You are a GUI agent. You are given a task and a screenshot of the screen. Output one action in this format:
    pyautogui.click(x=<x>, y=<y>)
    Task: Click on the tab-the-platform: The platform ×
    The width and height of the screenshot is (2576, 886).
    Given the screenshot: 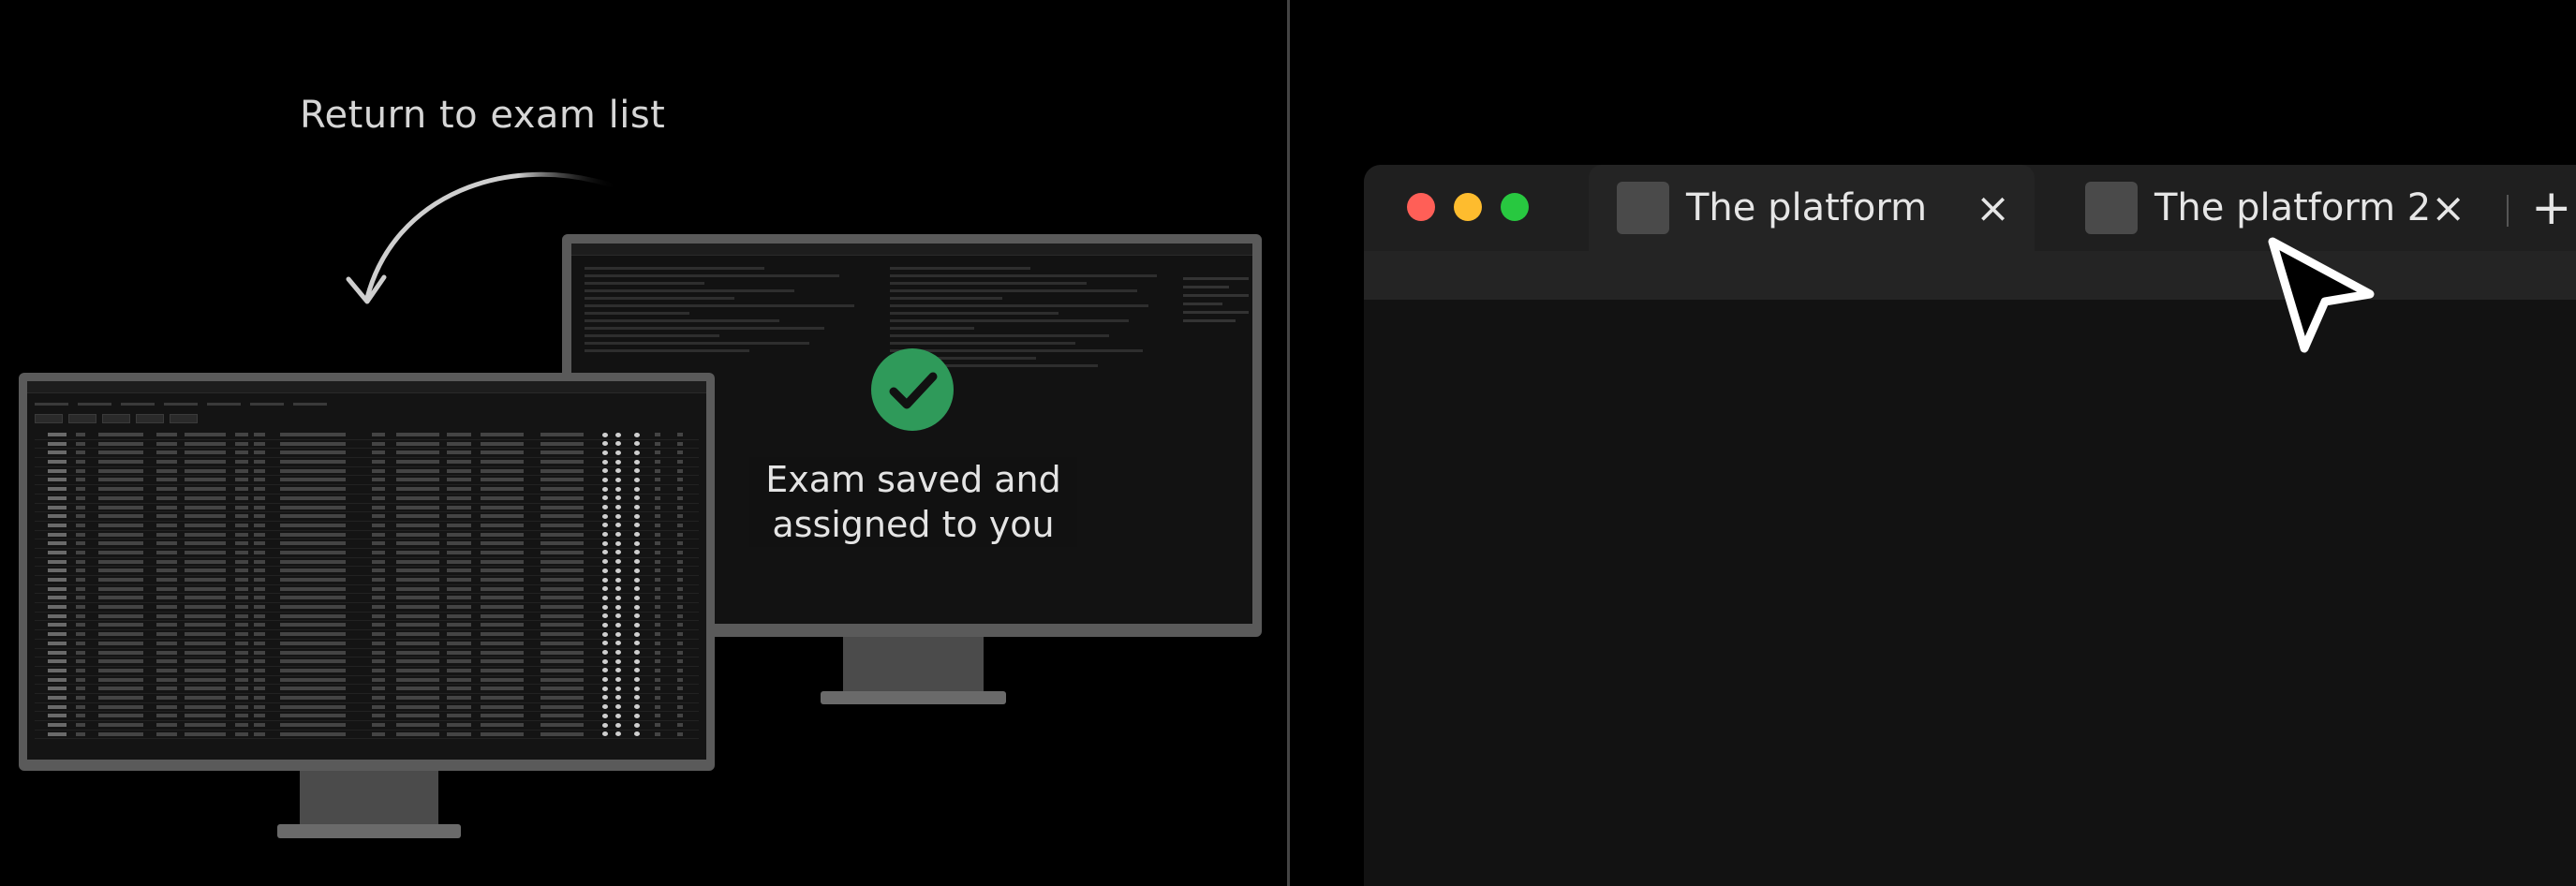 What is the action you would take?
    pyautogui.click(x=1812, y=208)
    